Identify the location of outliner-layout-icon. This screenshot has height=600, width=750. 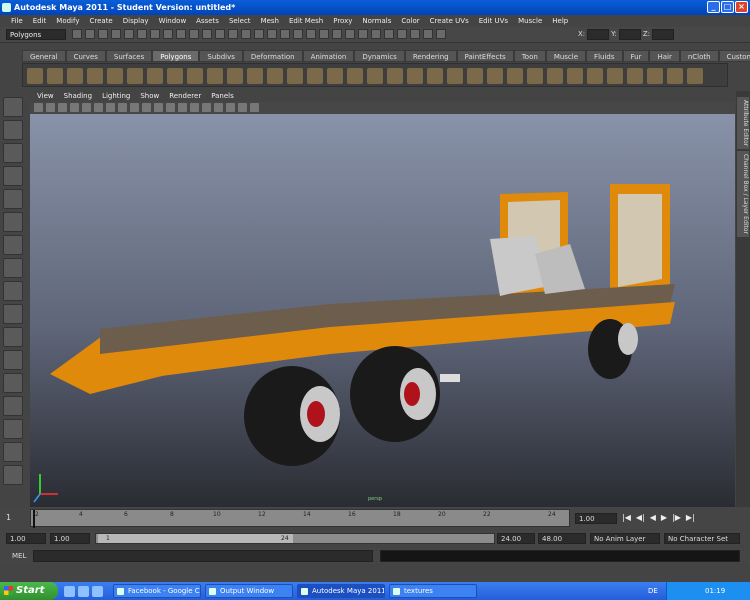
(13, 452).